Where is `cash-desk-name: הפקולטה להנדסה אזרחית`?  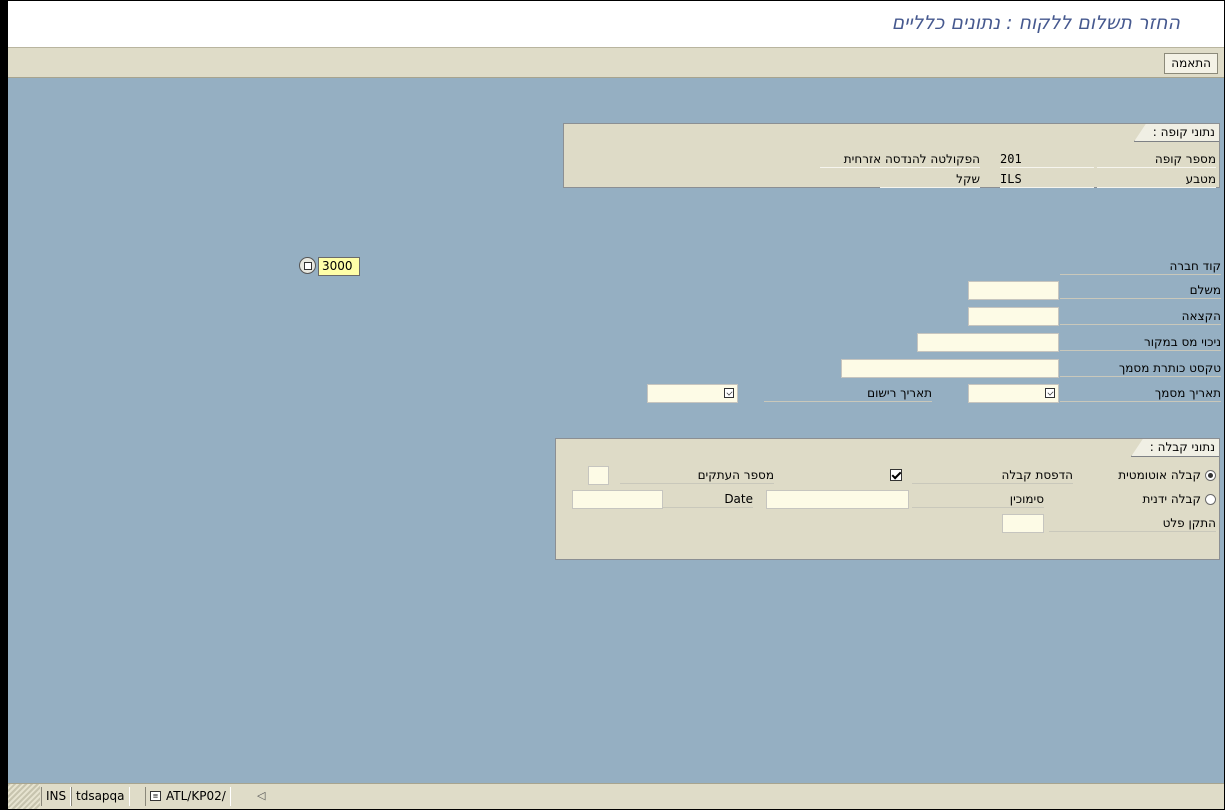
cash-desk-name: הפקולטה להנדסה אזרחית is located at coordinates (900, 159).